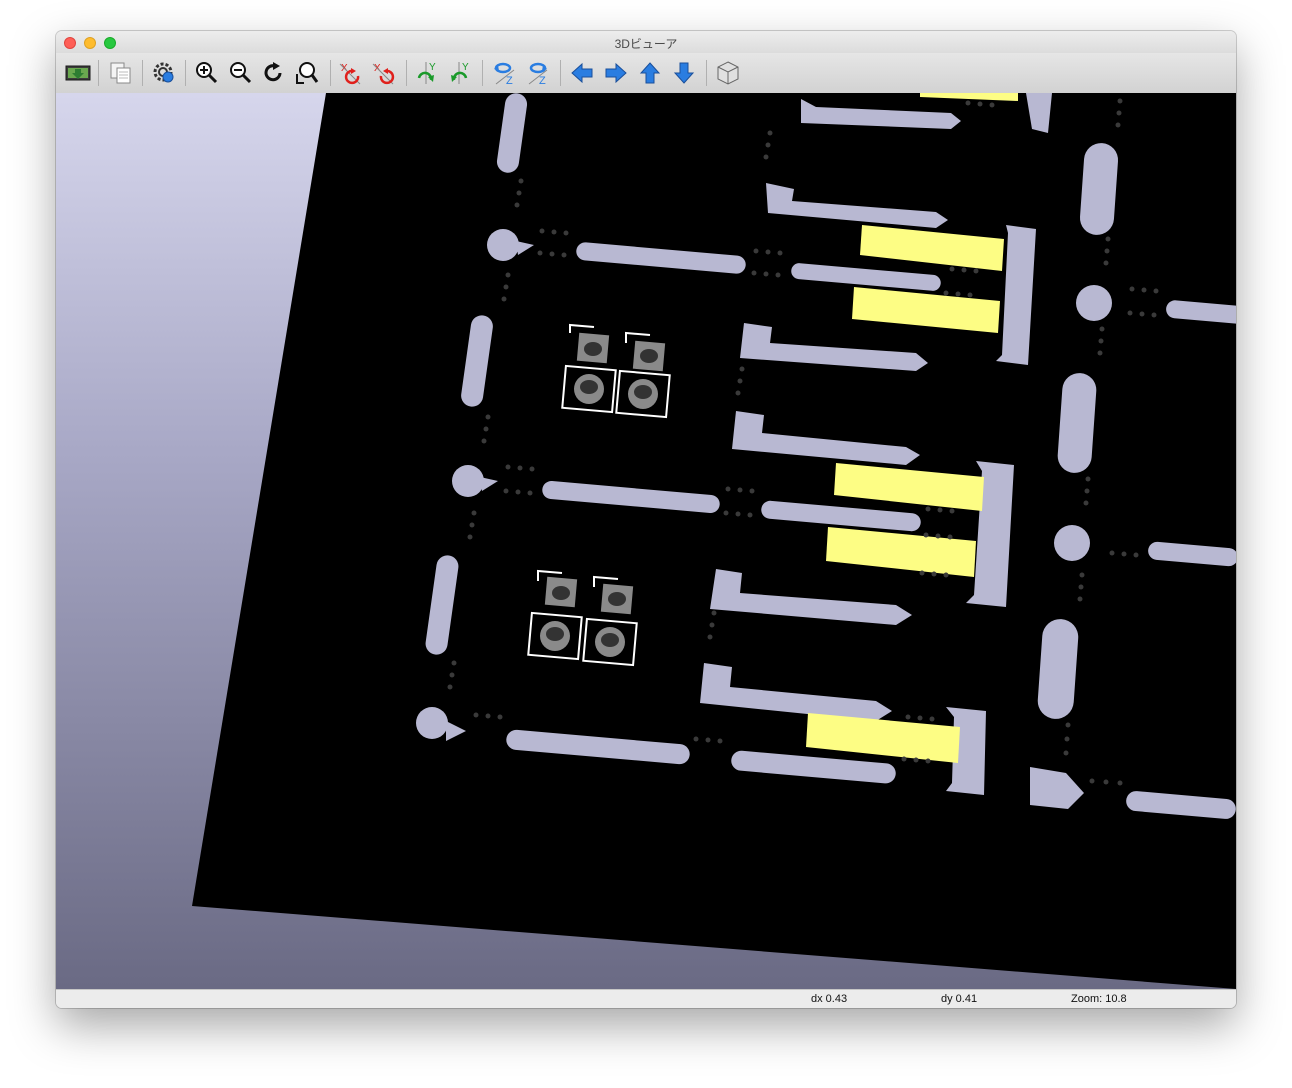 This screenshot has width=1292, height=1088. I want to click on move-left-button, so click(582, 73).